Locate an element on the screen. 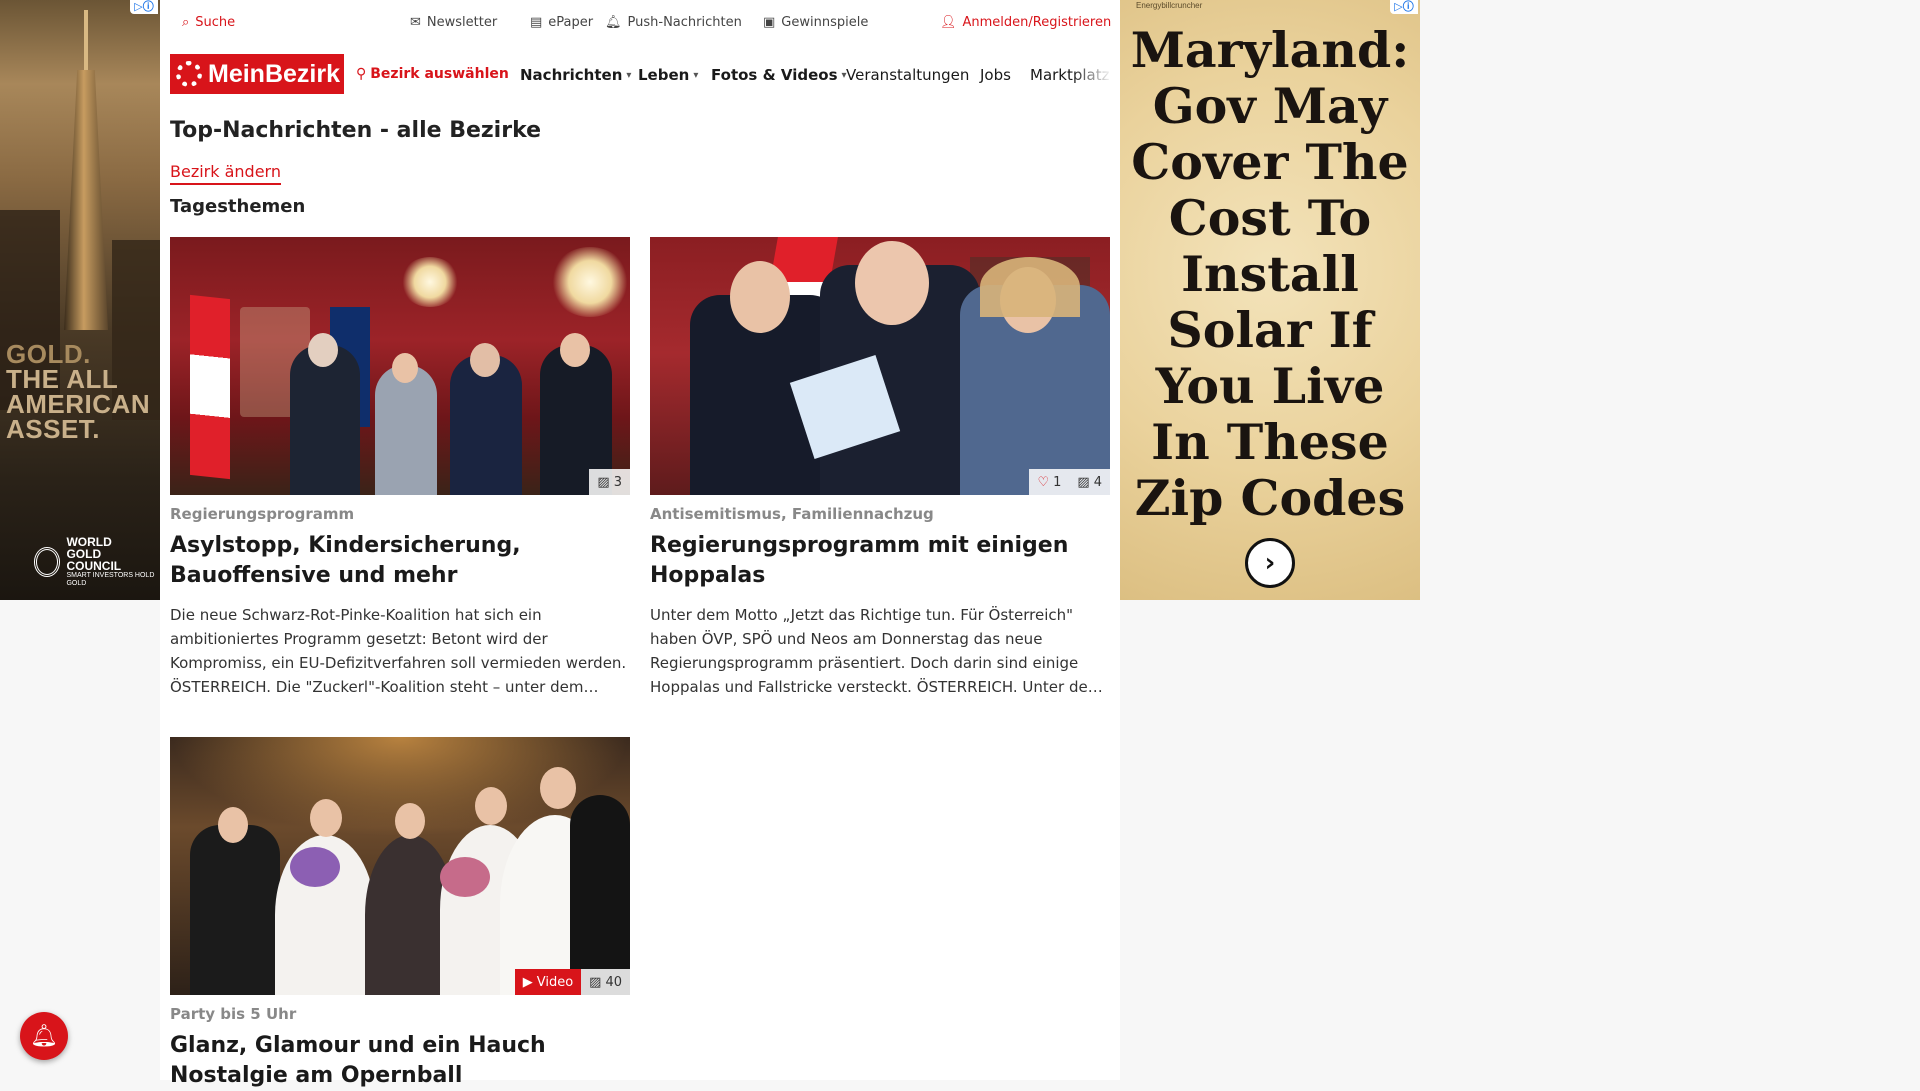  newspaper-icon: ▤ is located at coordinates (536, 22).